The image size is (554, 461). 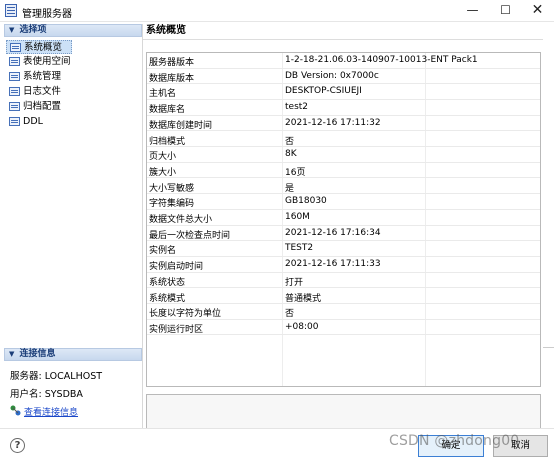 I want to click on watermark: CSDN @zhdong00, so click(x=454, y=441).